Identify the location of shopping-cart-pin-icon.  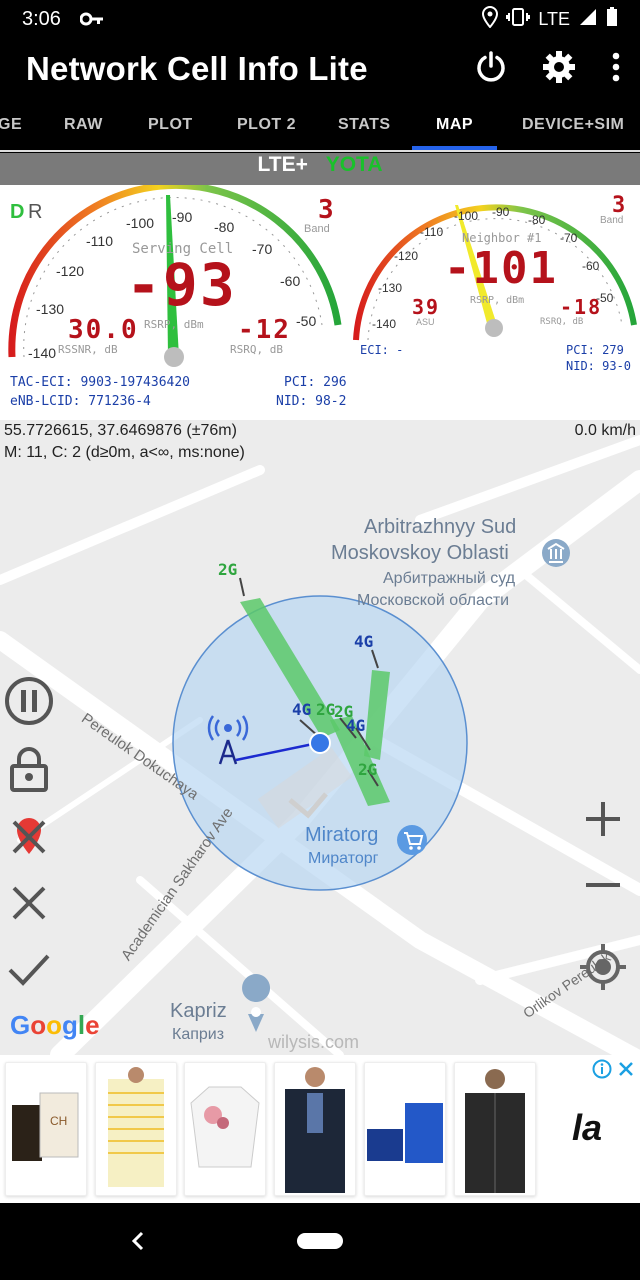
(412, 840).